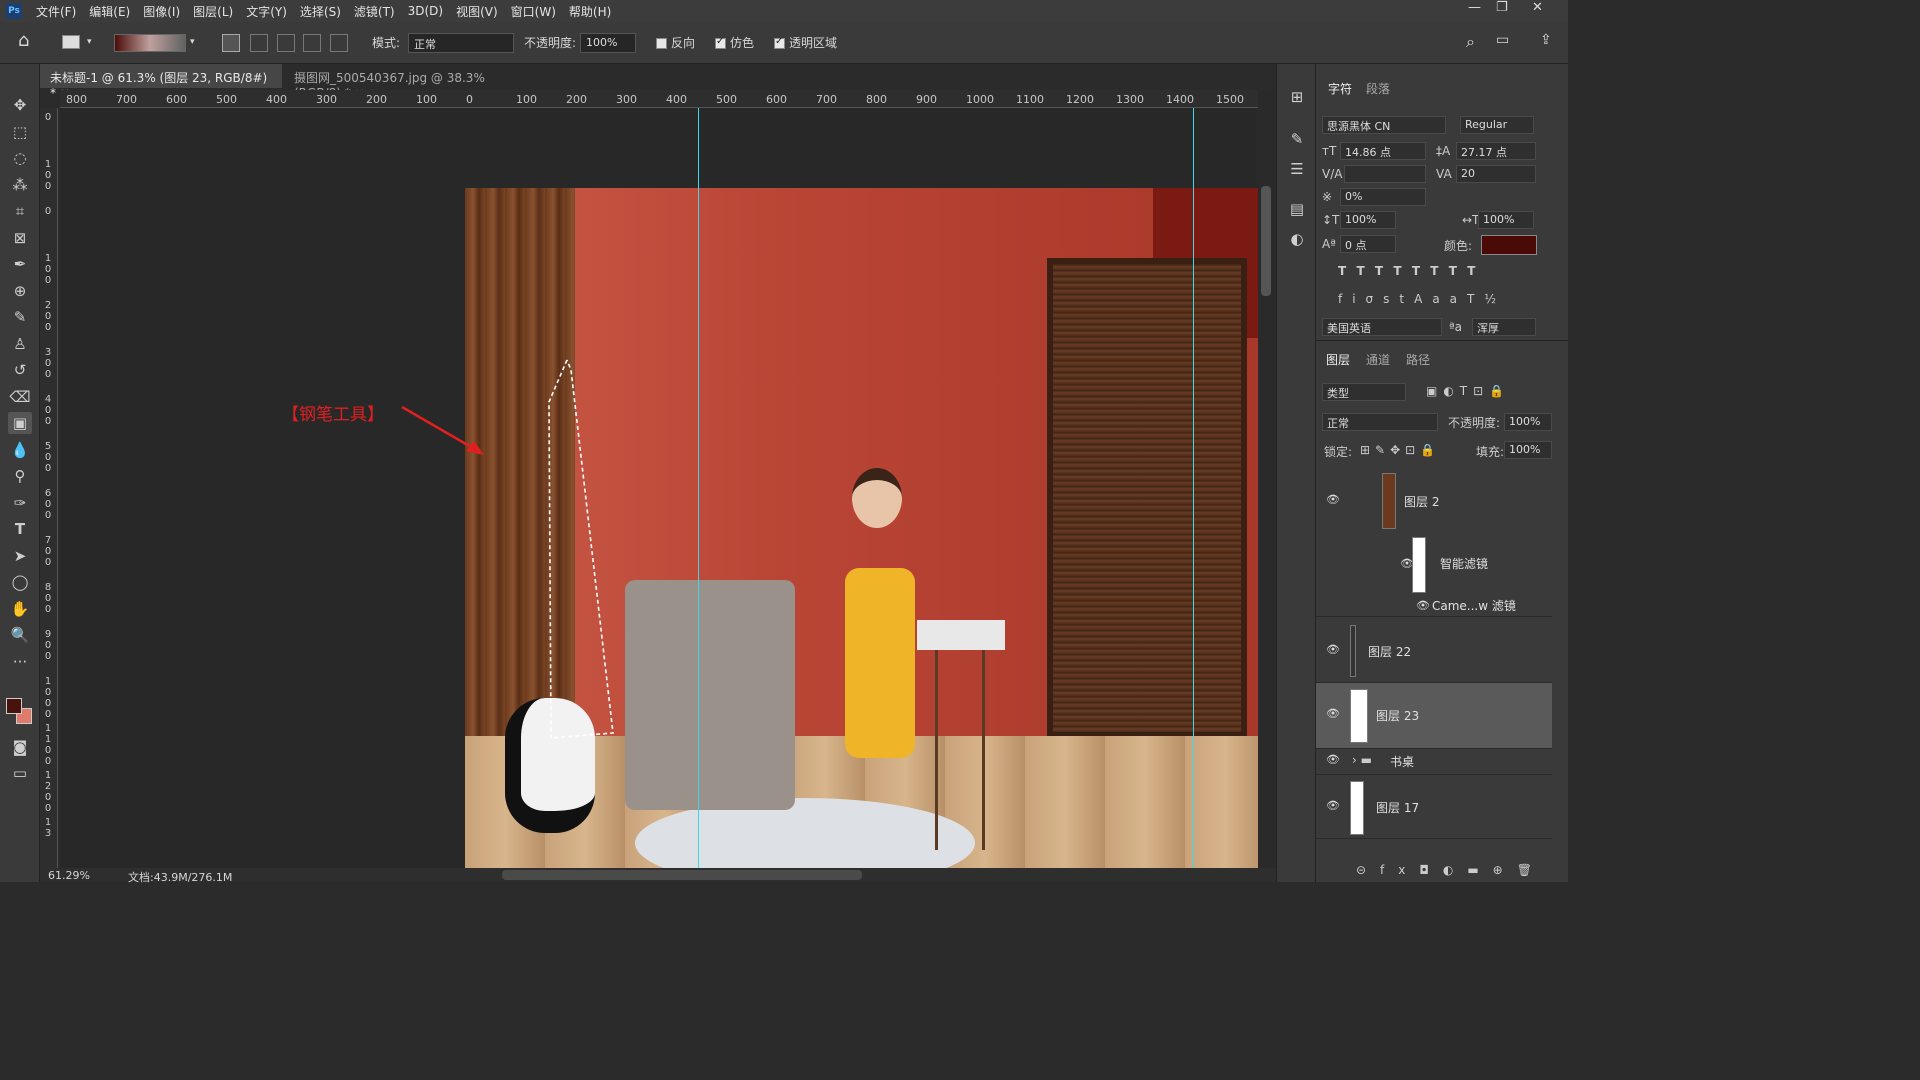  Describe the element at coordinates (1451, 870) in the screenshot. I see `layer-actions-icons: ⊝fx◘◐▬⊕🗑` at that location.